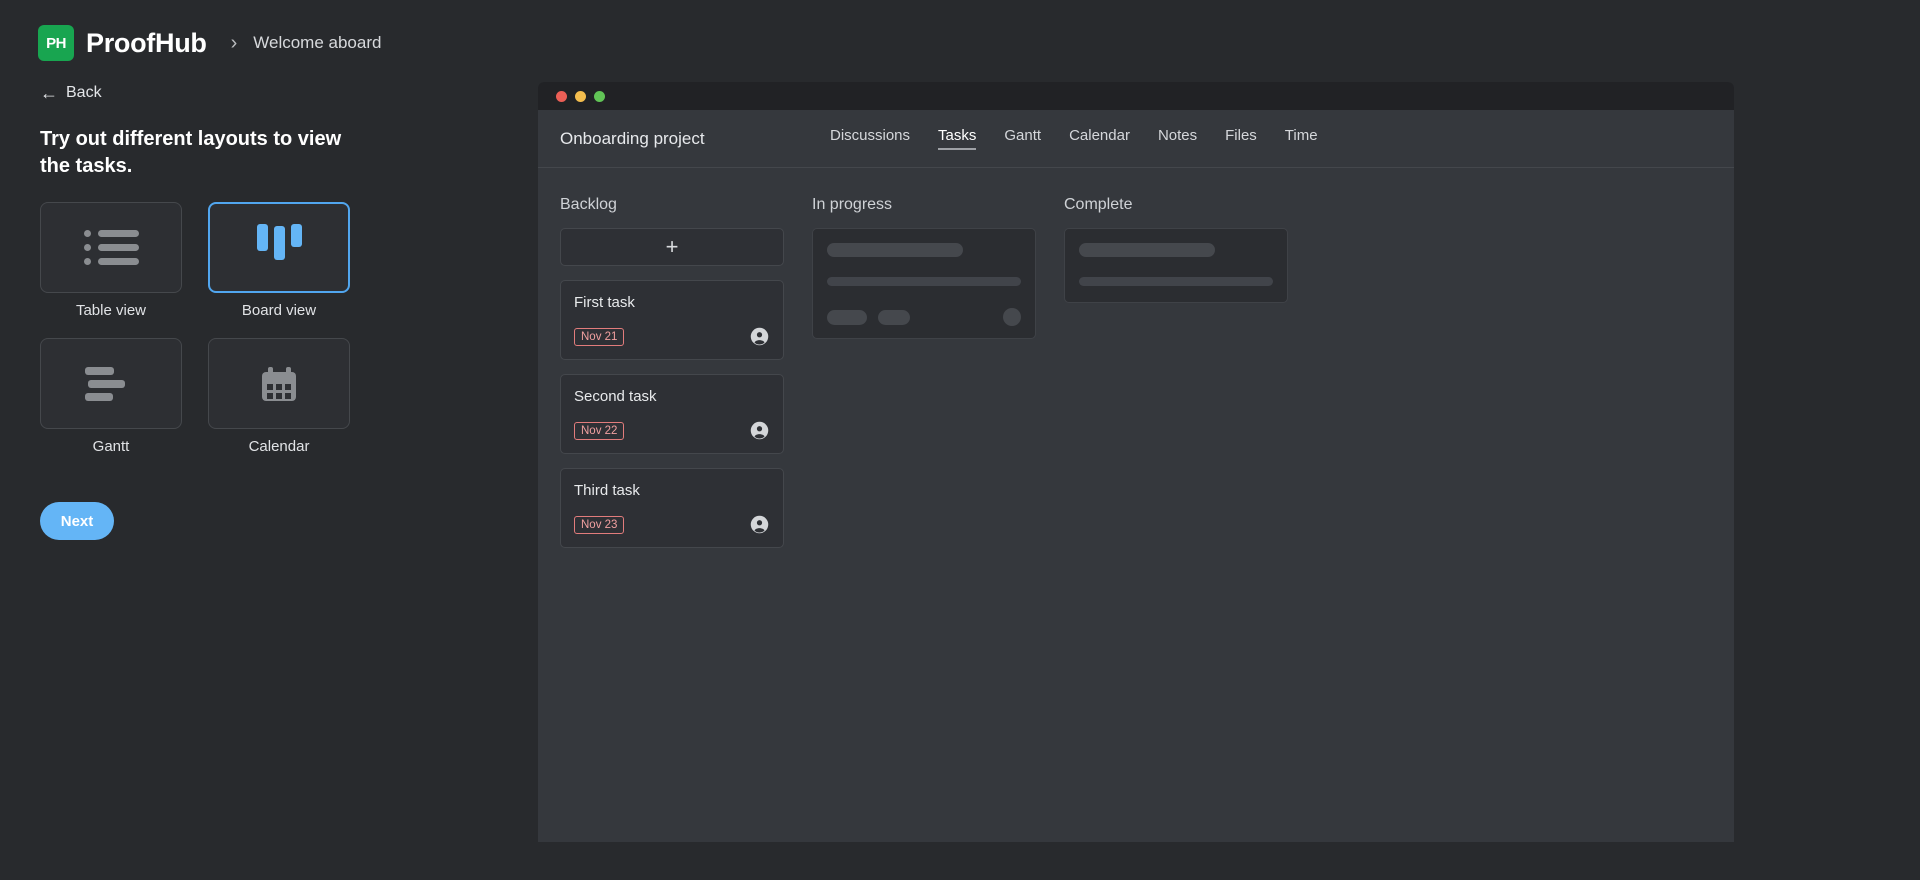  What do you see at coordinates (111, 446) in the screenshot?
I see `layout-option-label: Gantt` at bounding box center [111, 446].